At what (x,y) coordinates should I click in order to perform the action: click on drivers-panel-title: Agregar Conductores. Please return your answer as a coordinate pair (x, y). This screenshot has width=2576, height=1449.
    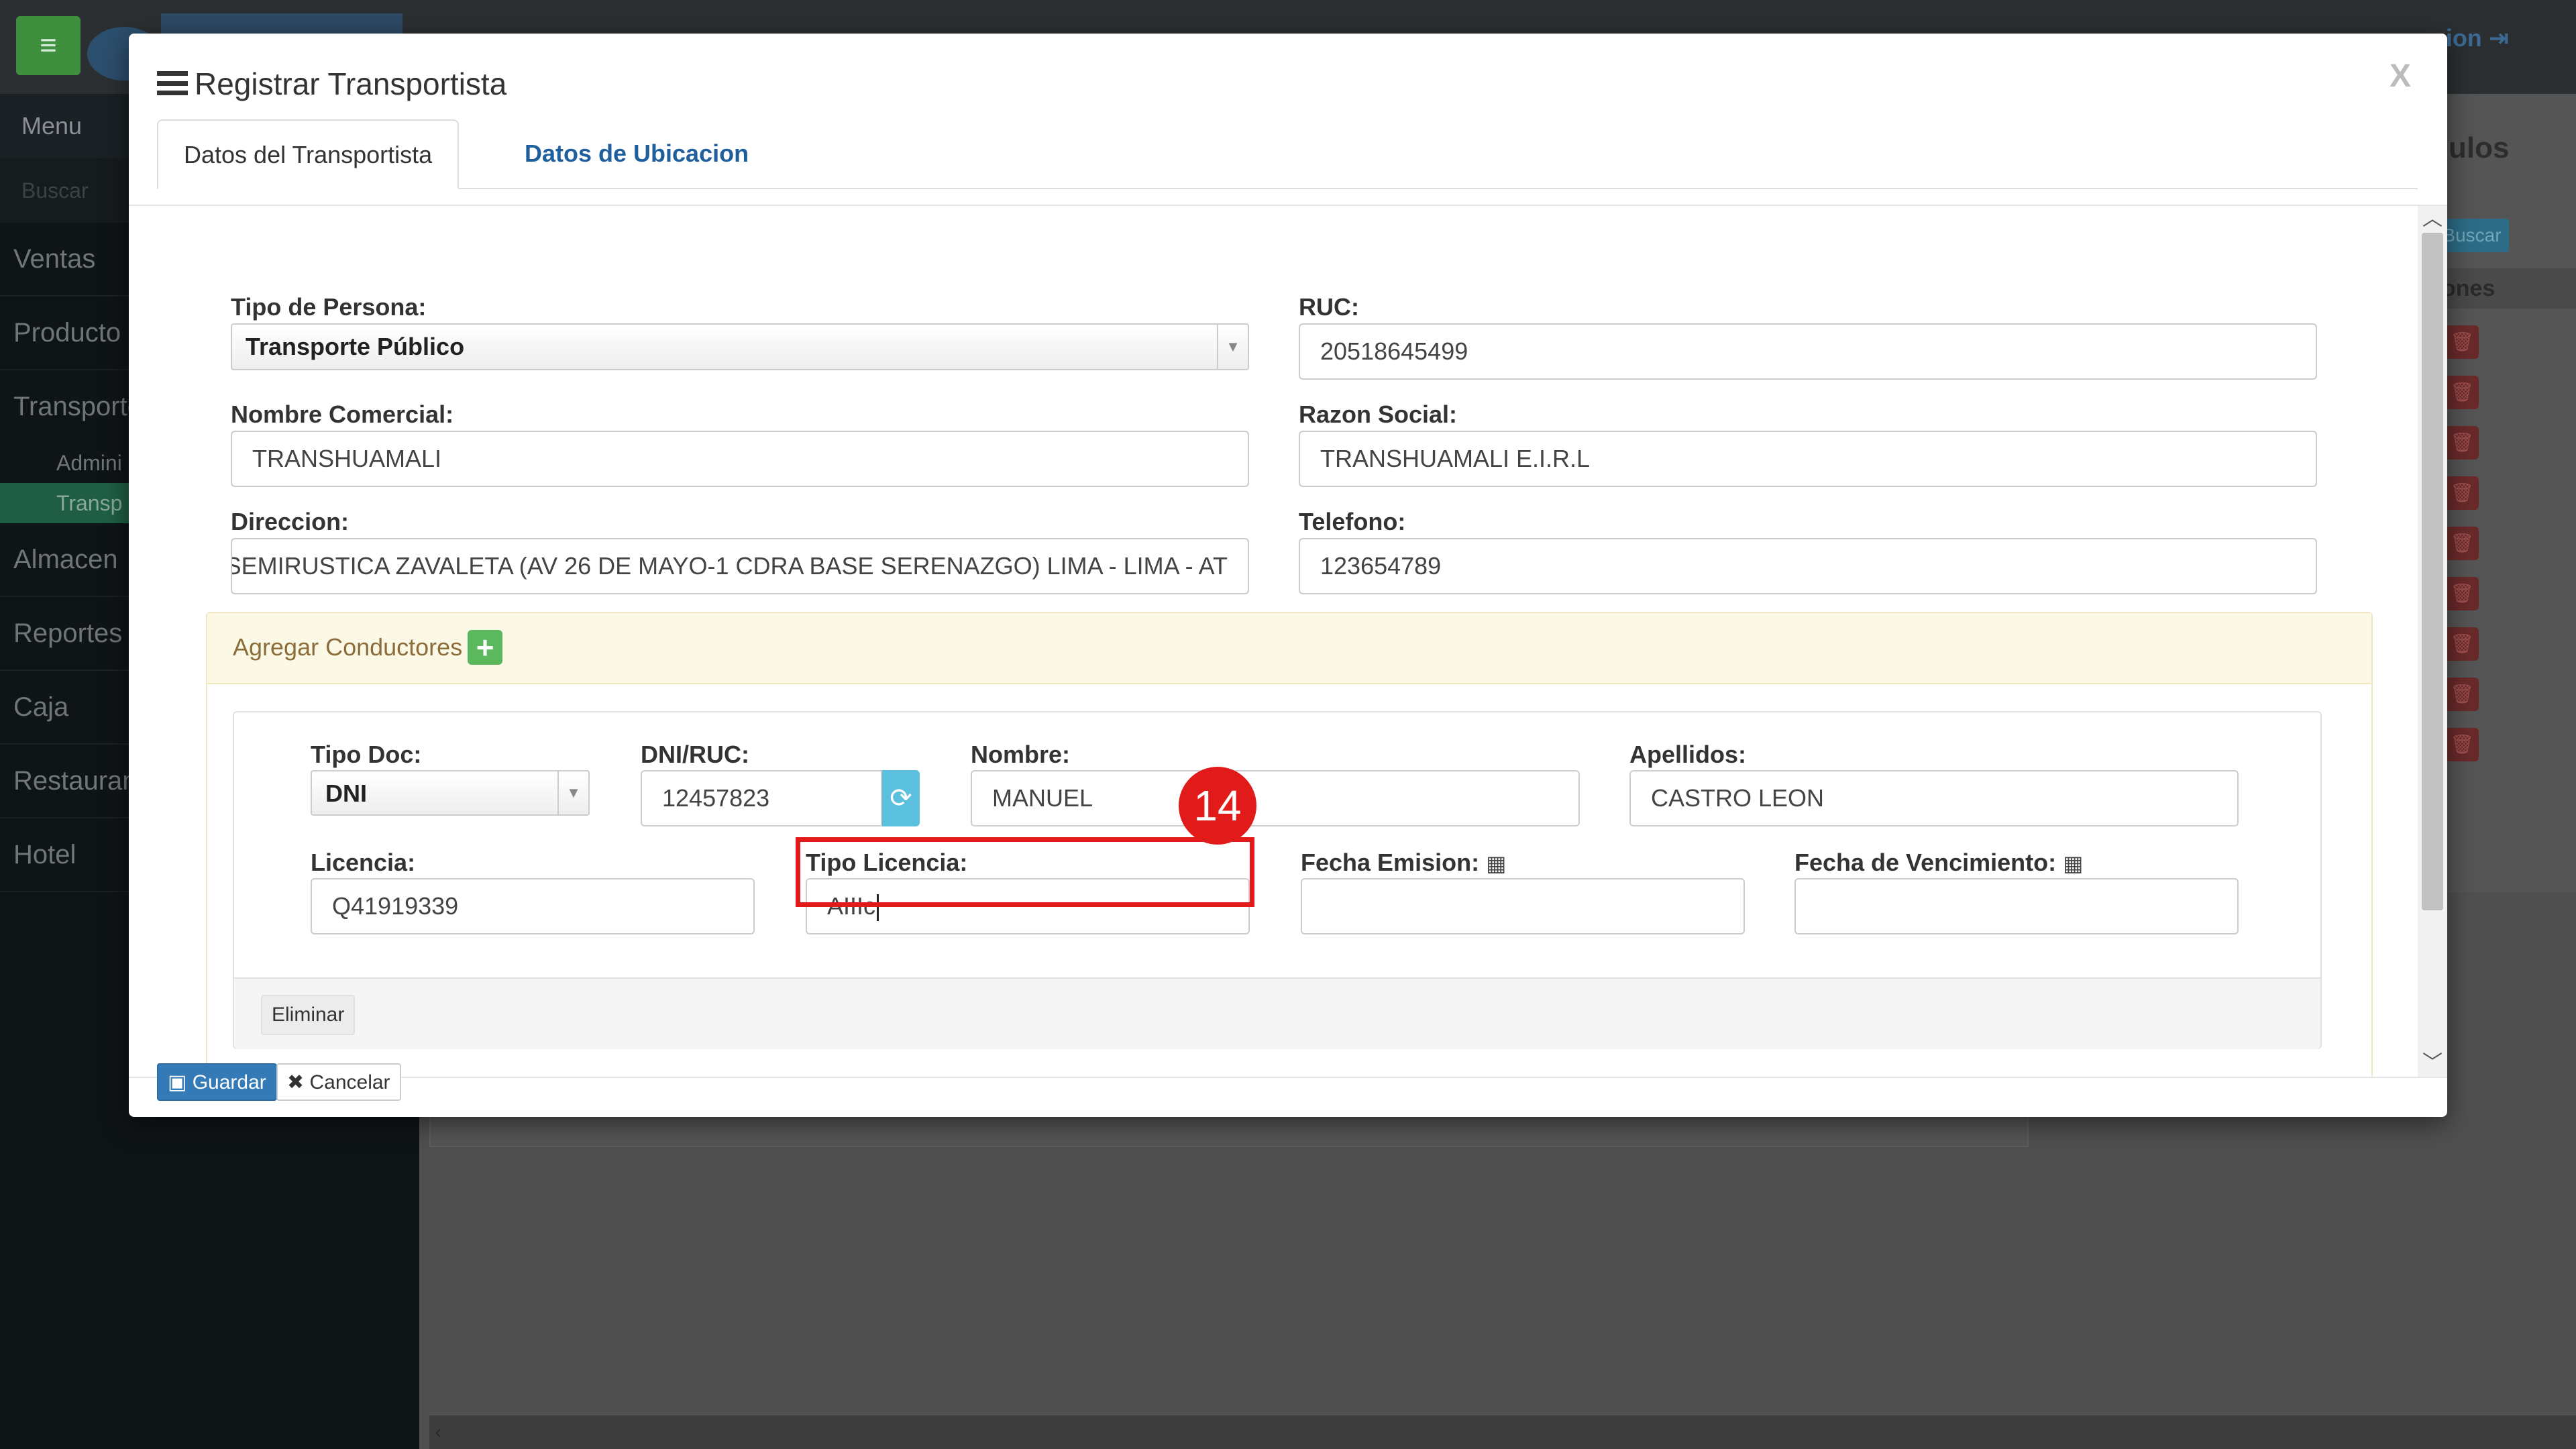
    Looking at the image, I should click on (348, 647).